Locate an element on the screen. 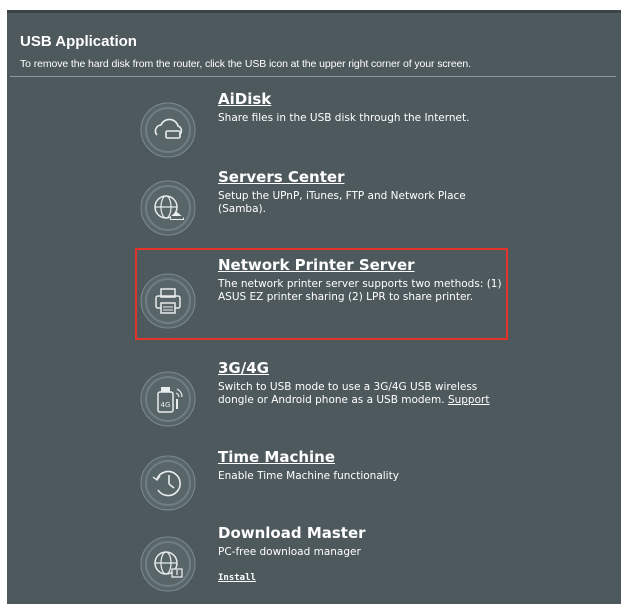 This screenshot has width=621, height=604. globe-download-icon is located at coordinates (168, 564).